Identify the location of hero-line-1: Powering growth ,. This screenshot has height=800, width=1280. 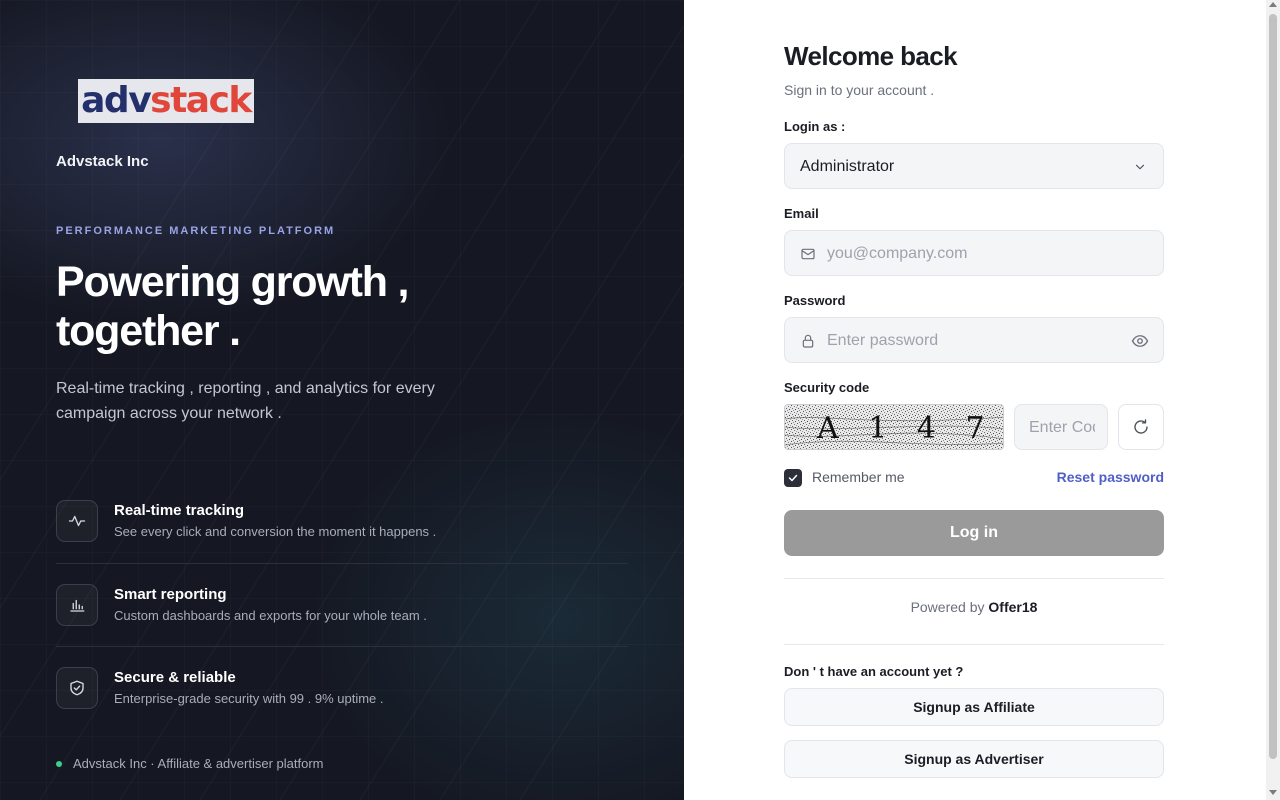
(232, 282).